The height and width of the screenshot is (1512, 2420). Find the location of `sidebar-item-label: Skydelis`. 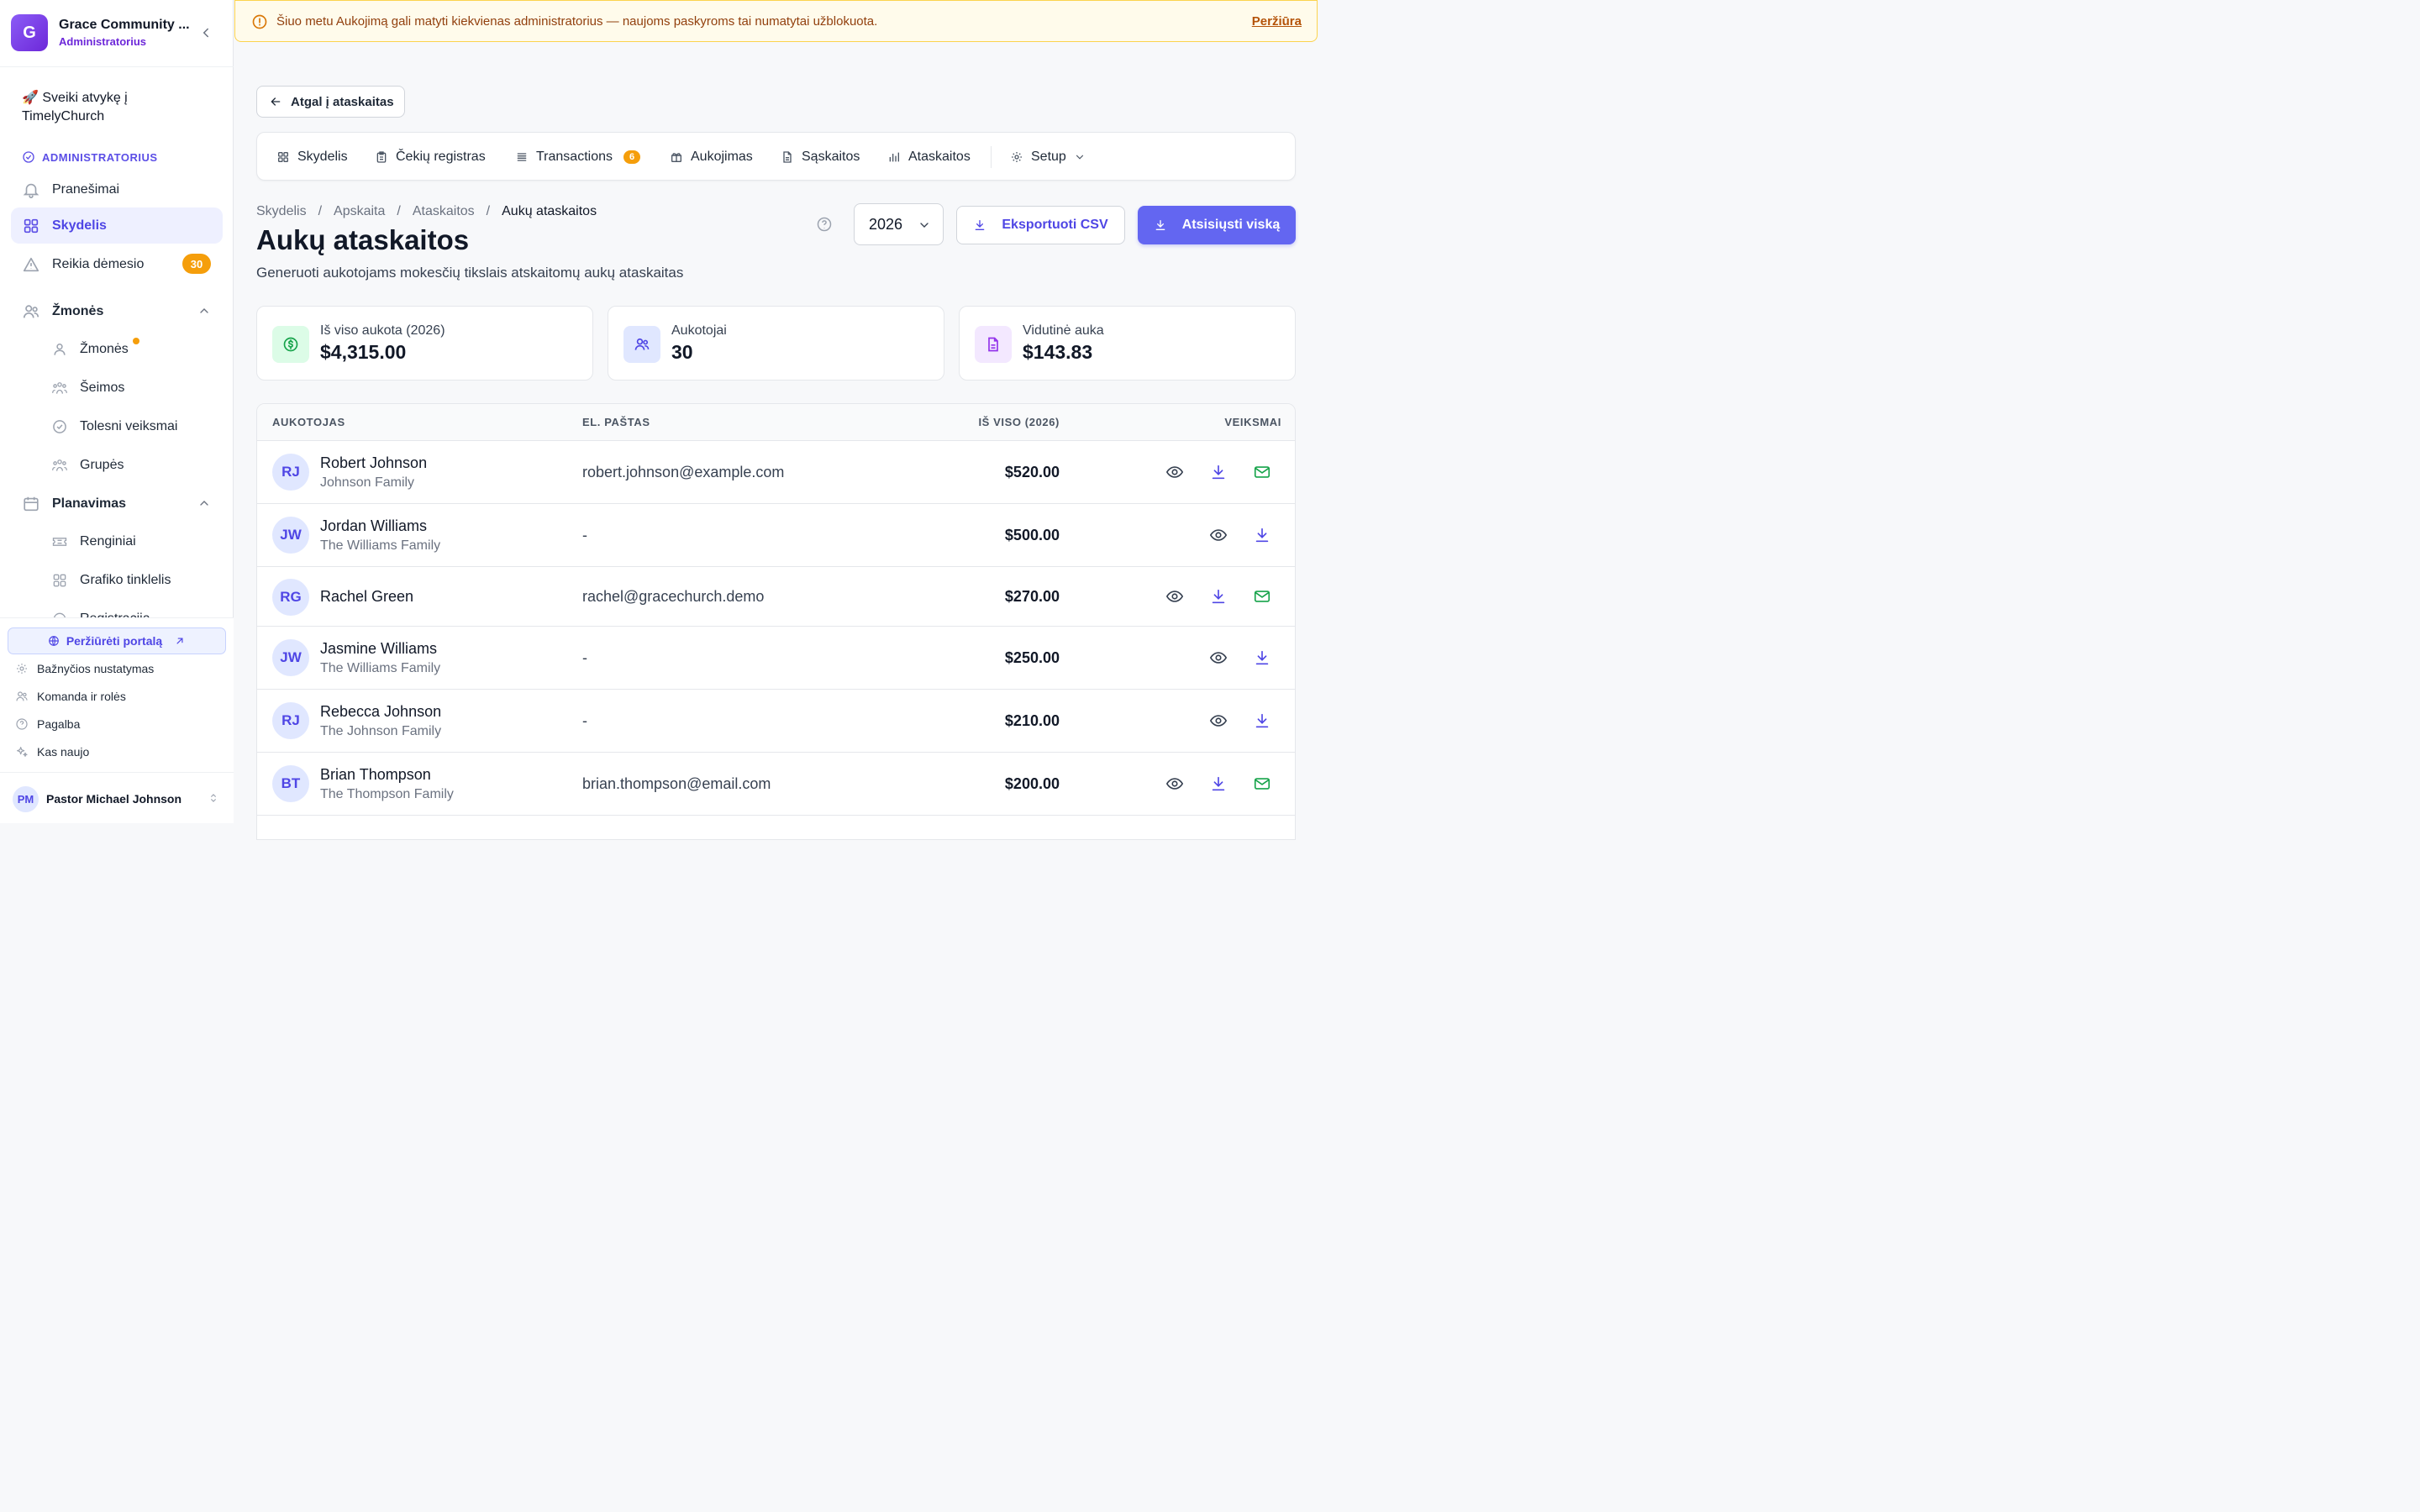

sidebar-item-label: Skydelis is located at coordinates (79, 225).